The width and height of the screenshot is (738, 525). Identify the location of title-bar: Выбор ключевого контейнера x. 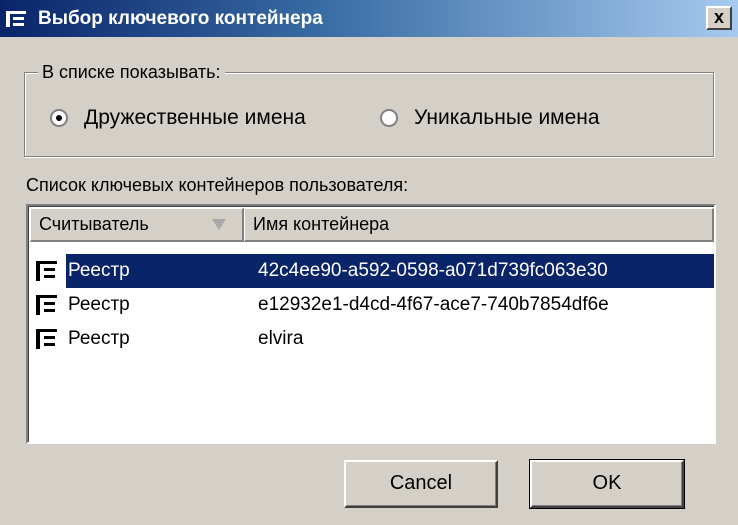
(369, 18).